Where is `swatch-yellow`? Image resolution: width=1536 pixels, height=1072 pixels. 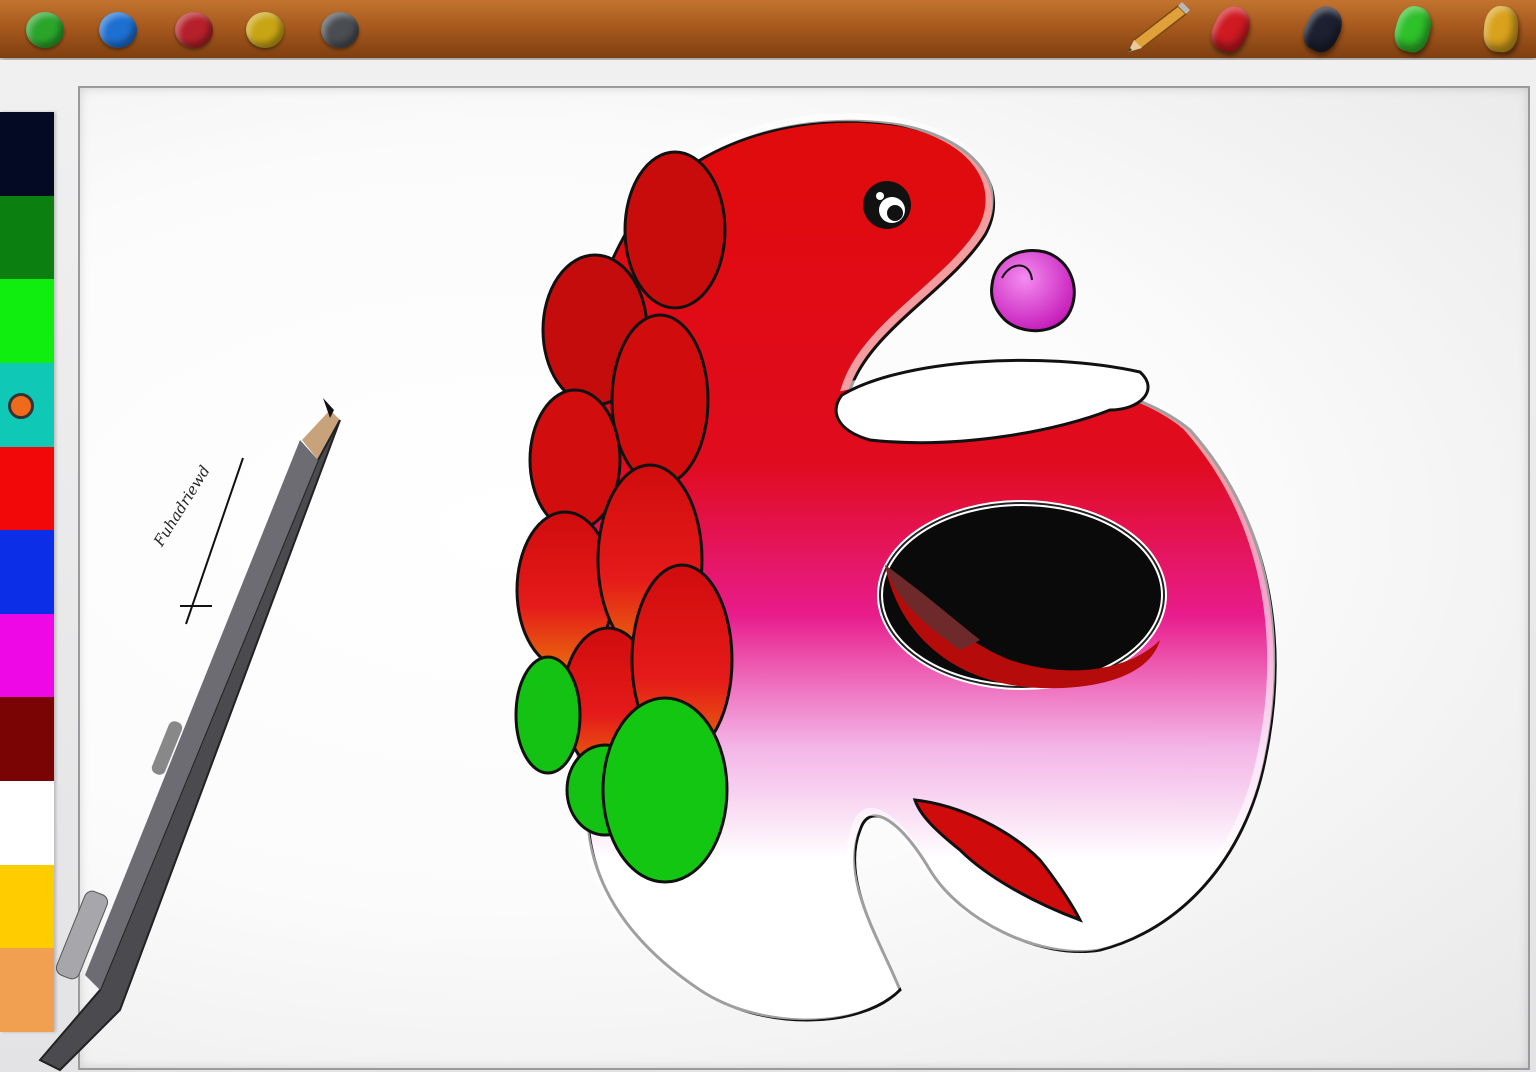 swatch-yellow is located at coordinates (27, 906).